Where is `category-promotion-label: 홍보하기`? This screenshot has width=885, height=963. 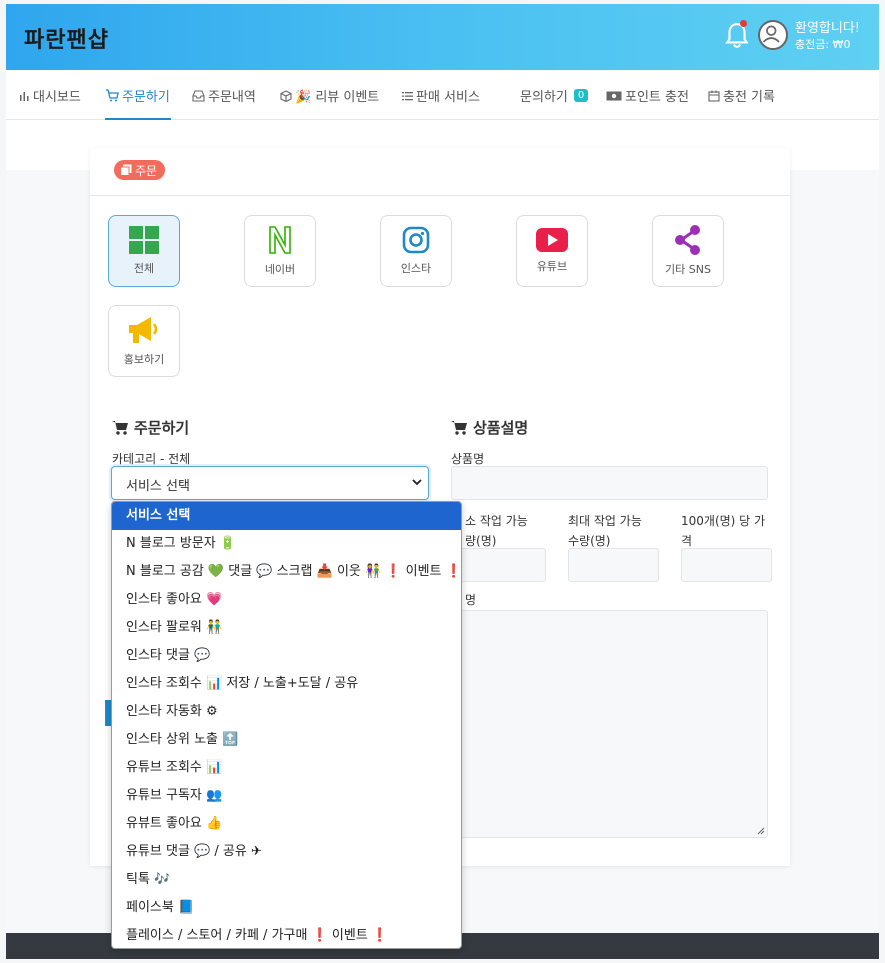
category-promotion-label: 홍보하기 is located at coordinates (144, 359).